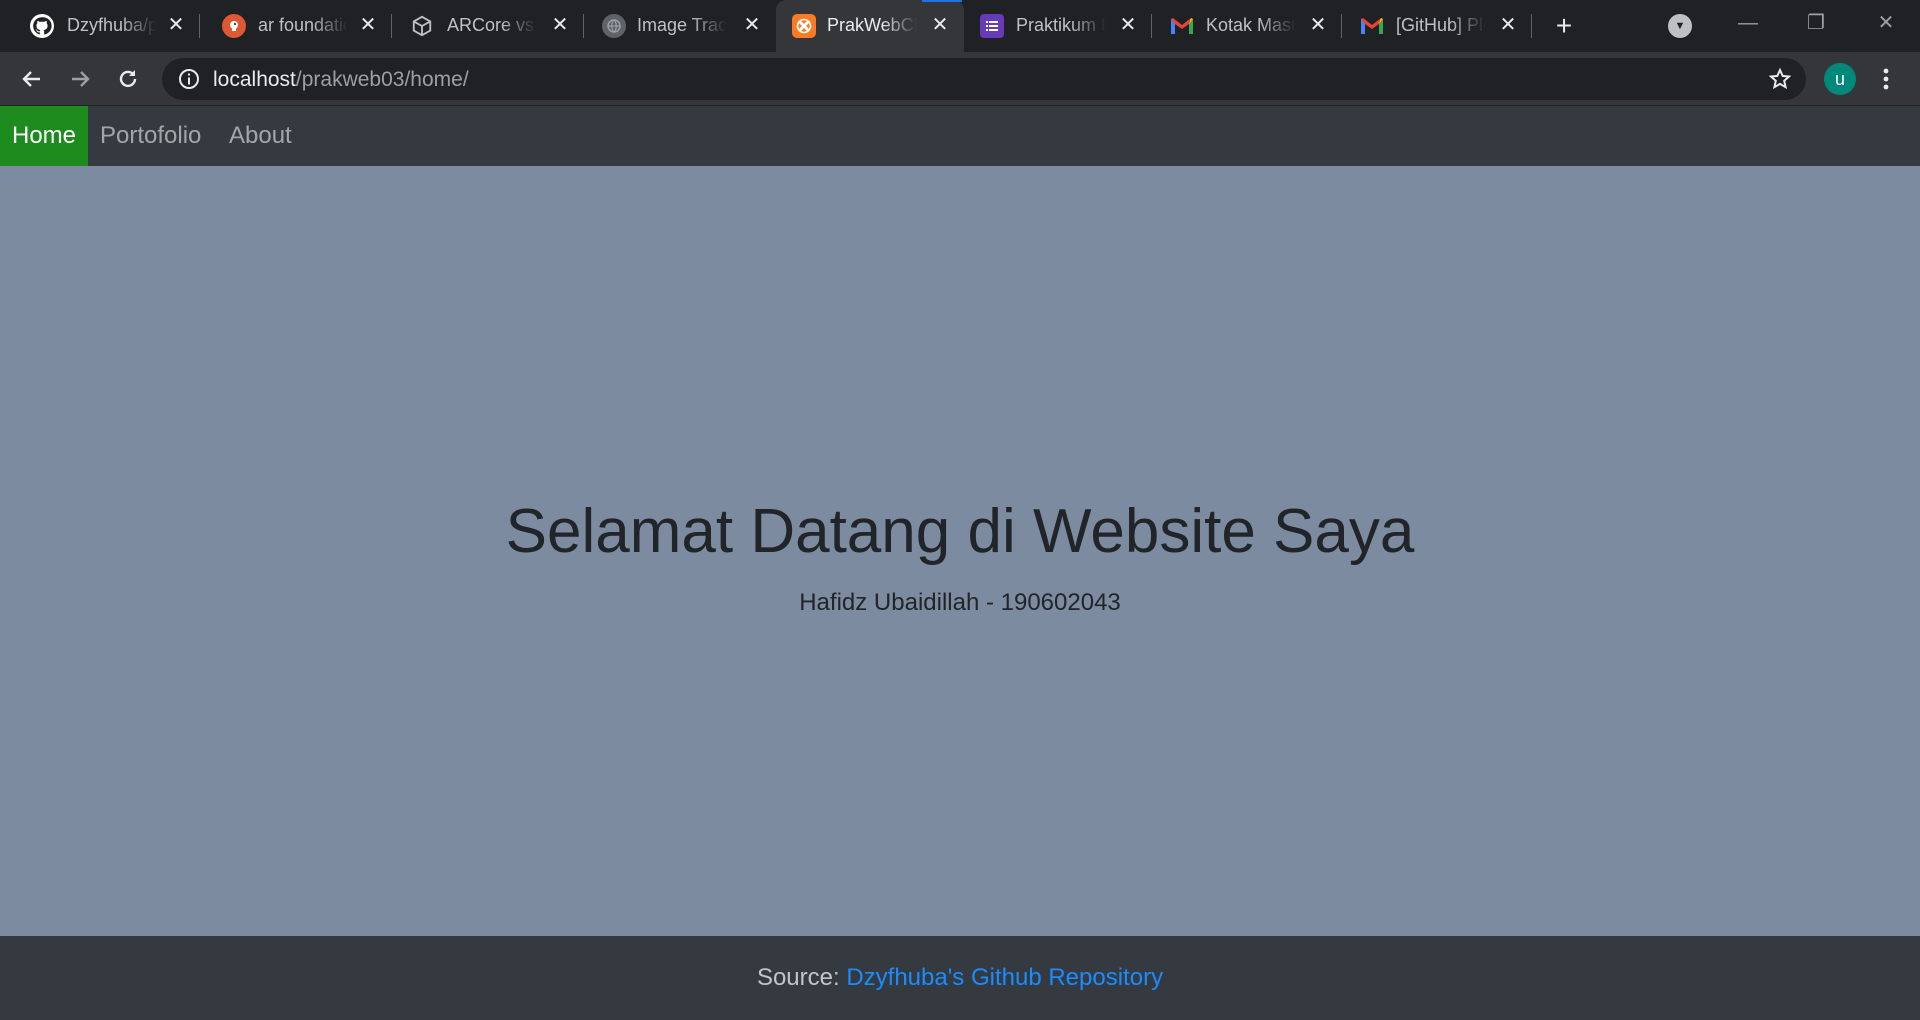  Describe the element at coordinates (1748, 23) in the screenshot. I see `minimize-icon: —` at that location.